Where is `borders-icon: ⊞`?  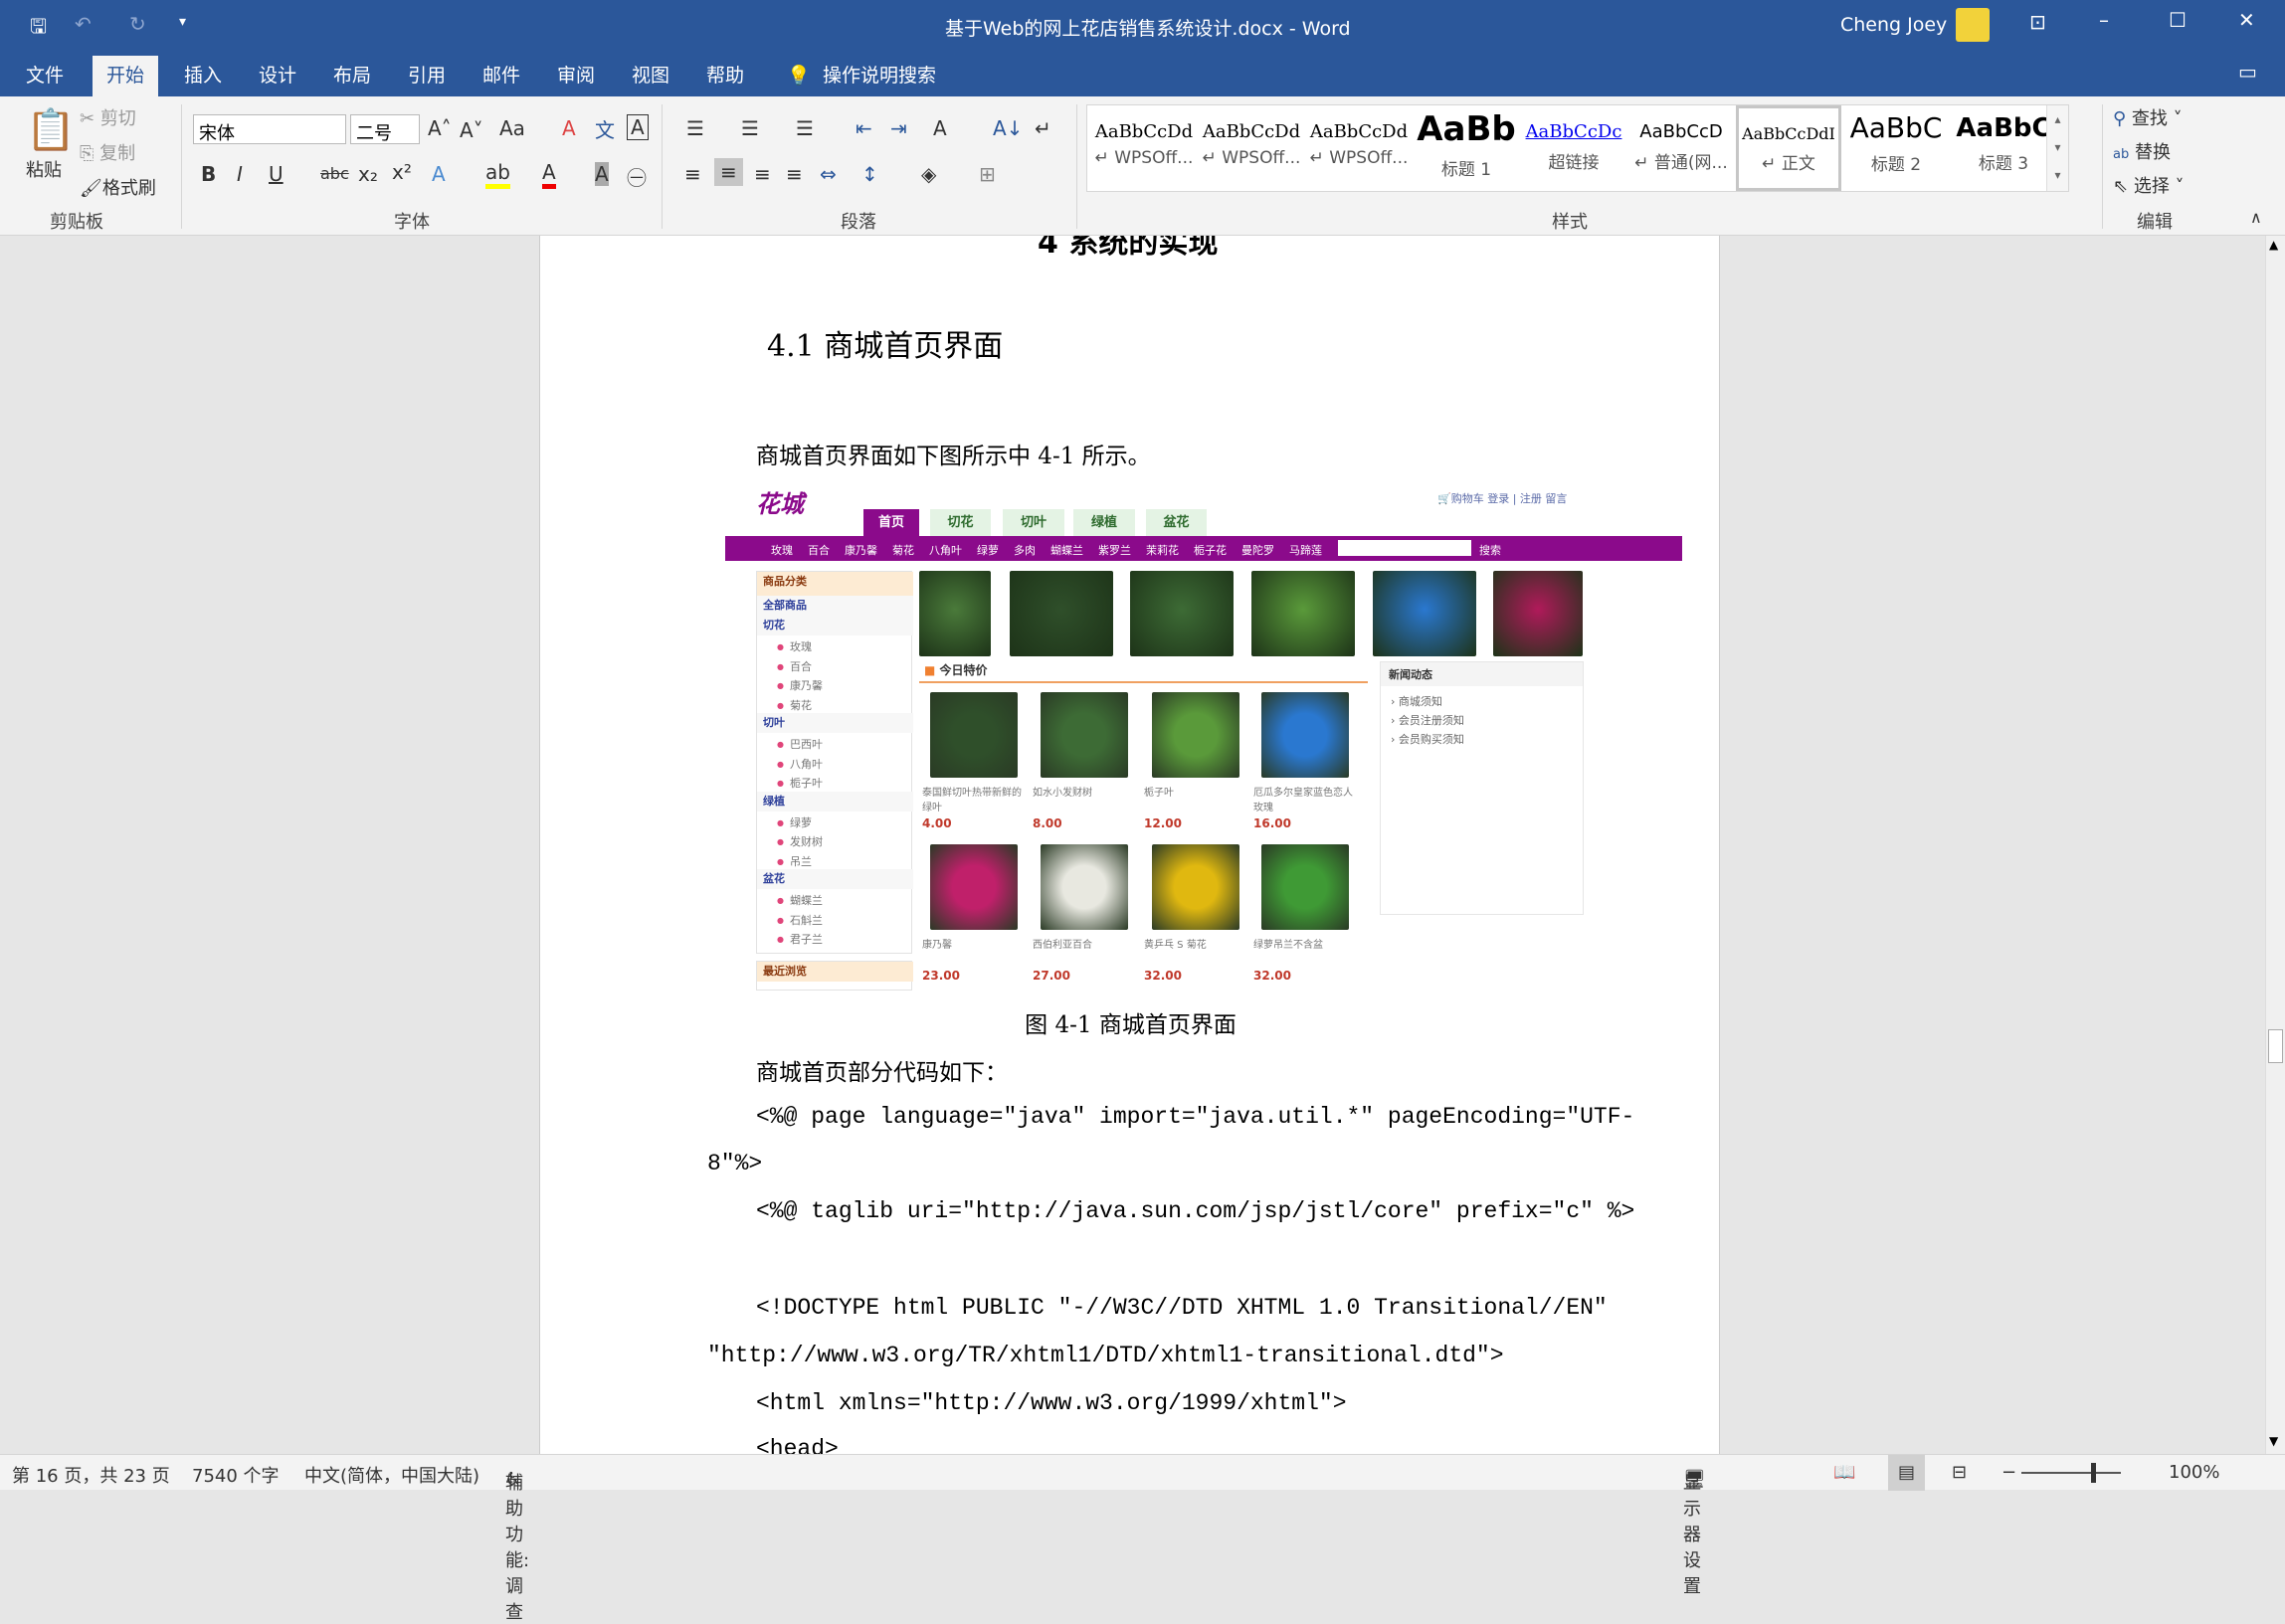 borders-icon: ⊞ is located at coordinates (987, 174).